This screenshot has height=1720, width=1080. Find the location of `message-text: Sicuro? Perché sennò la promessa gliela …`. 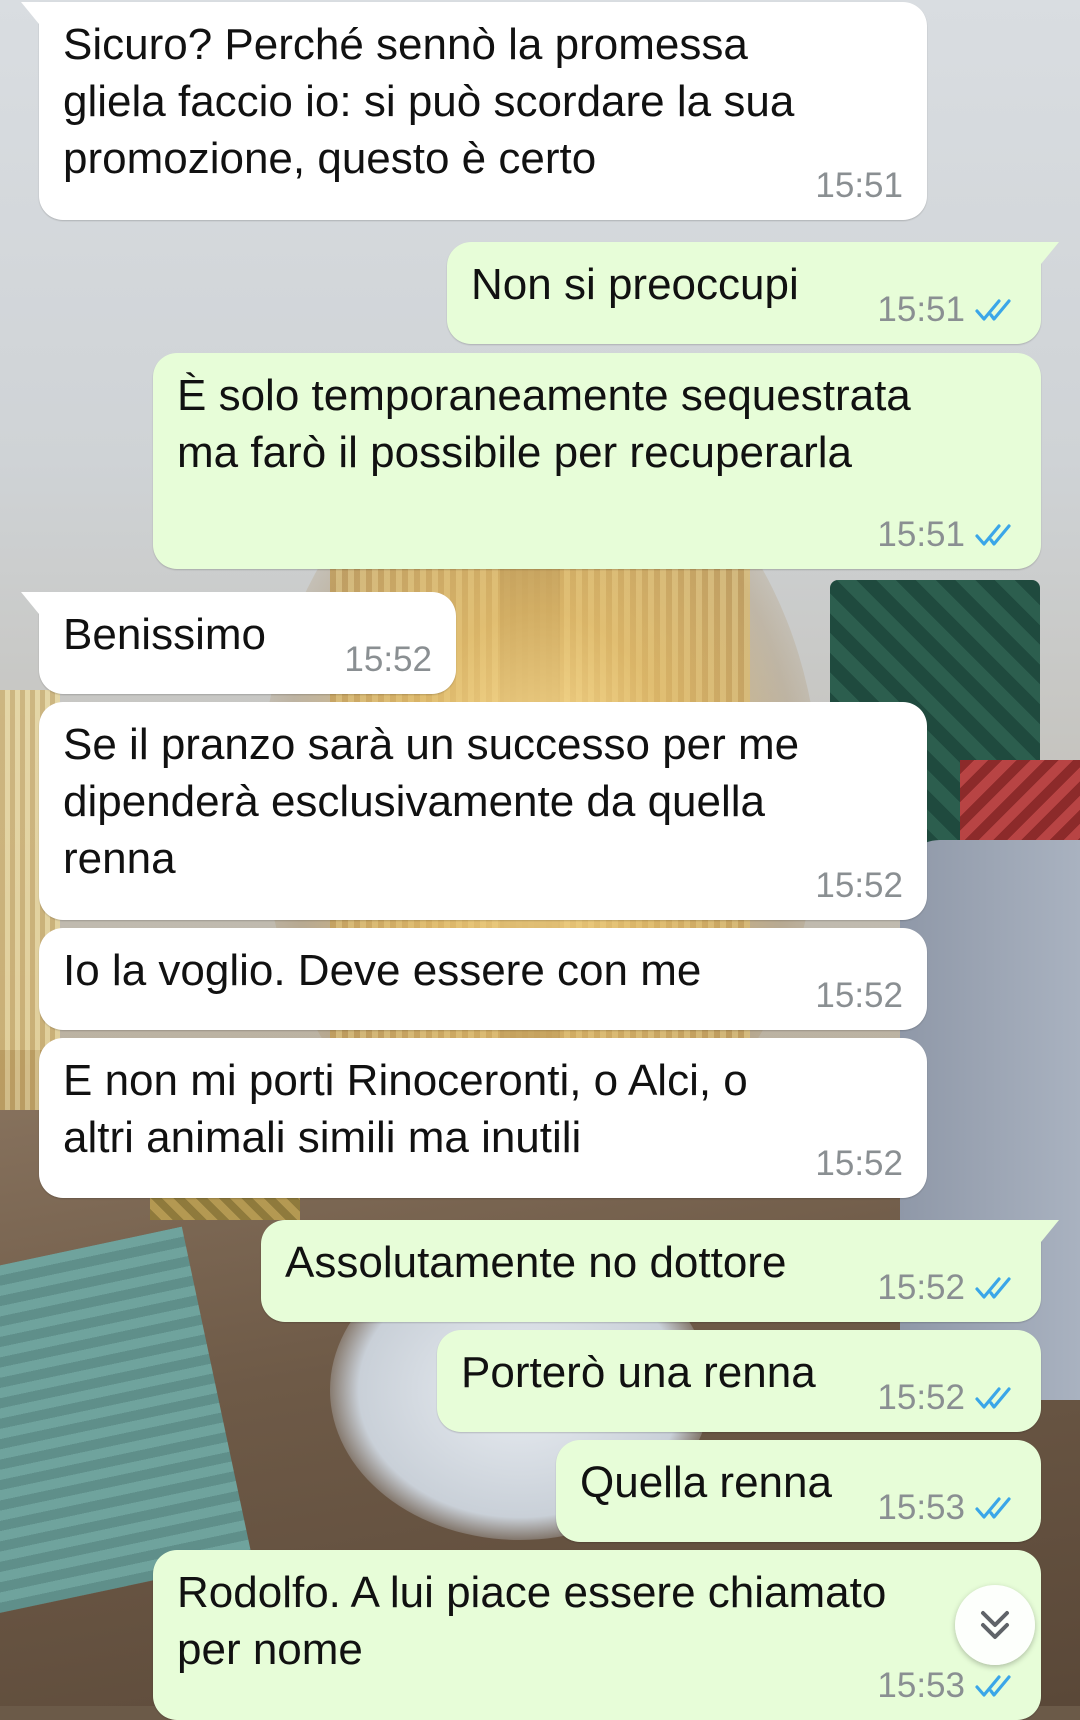

message-text: Sicuro? Perché sennò la promessa gliela … is located at coordinates (429, 101).